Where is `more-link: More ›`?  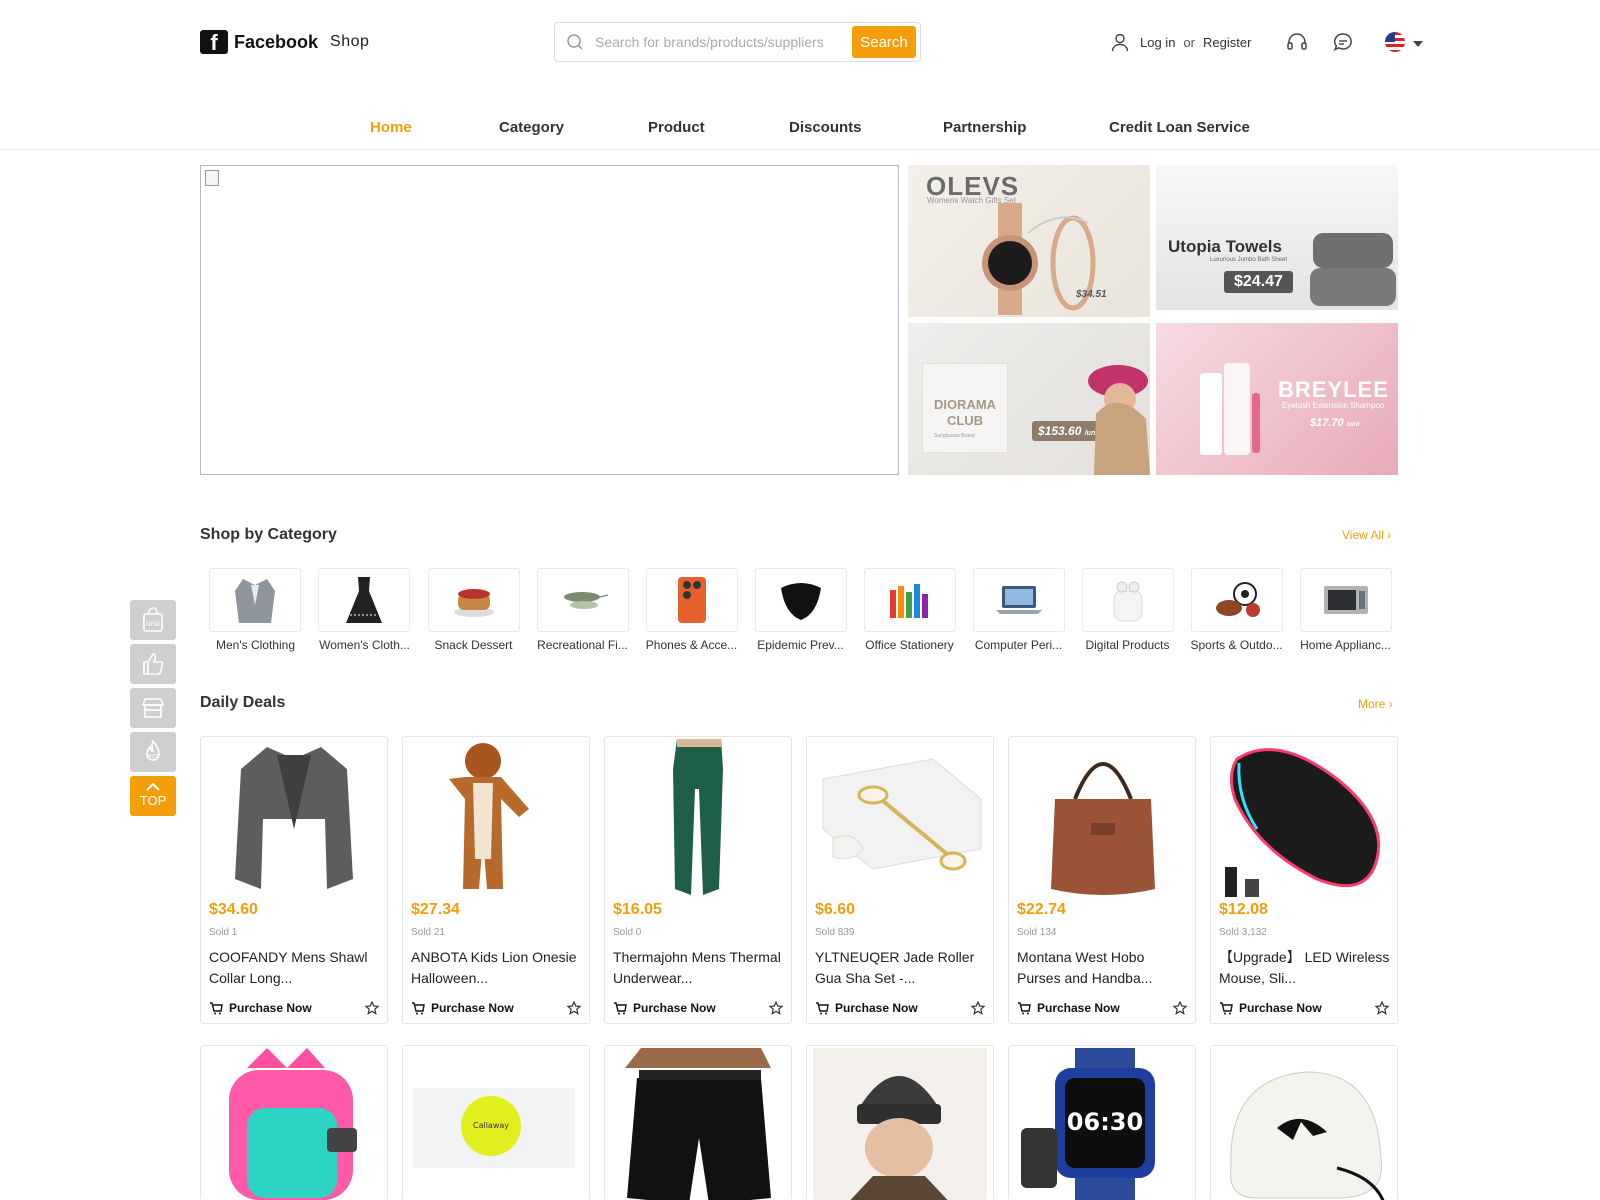
more-link: More › is located at coordinates (1375, 704).